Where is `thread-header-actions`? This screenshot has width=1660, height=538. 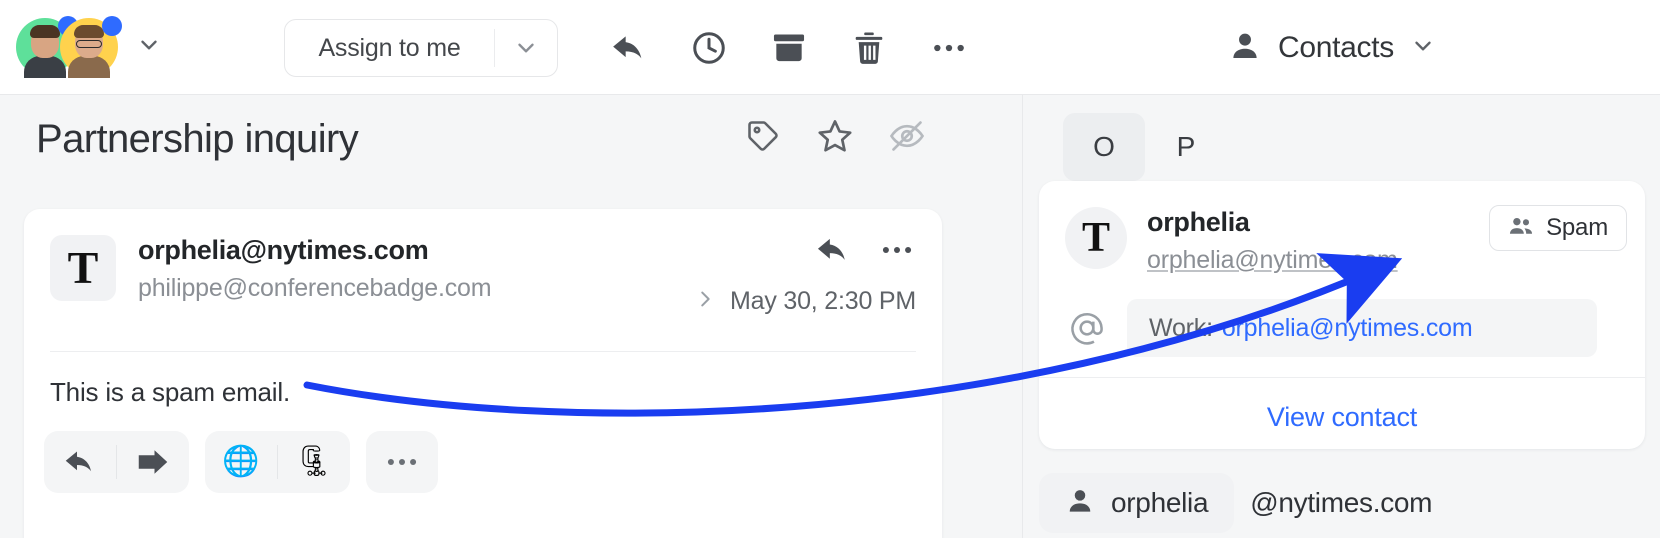 thread-header-actions is located at coordinates (835, 136).